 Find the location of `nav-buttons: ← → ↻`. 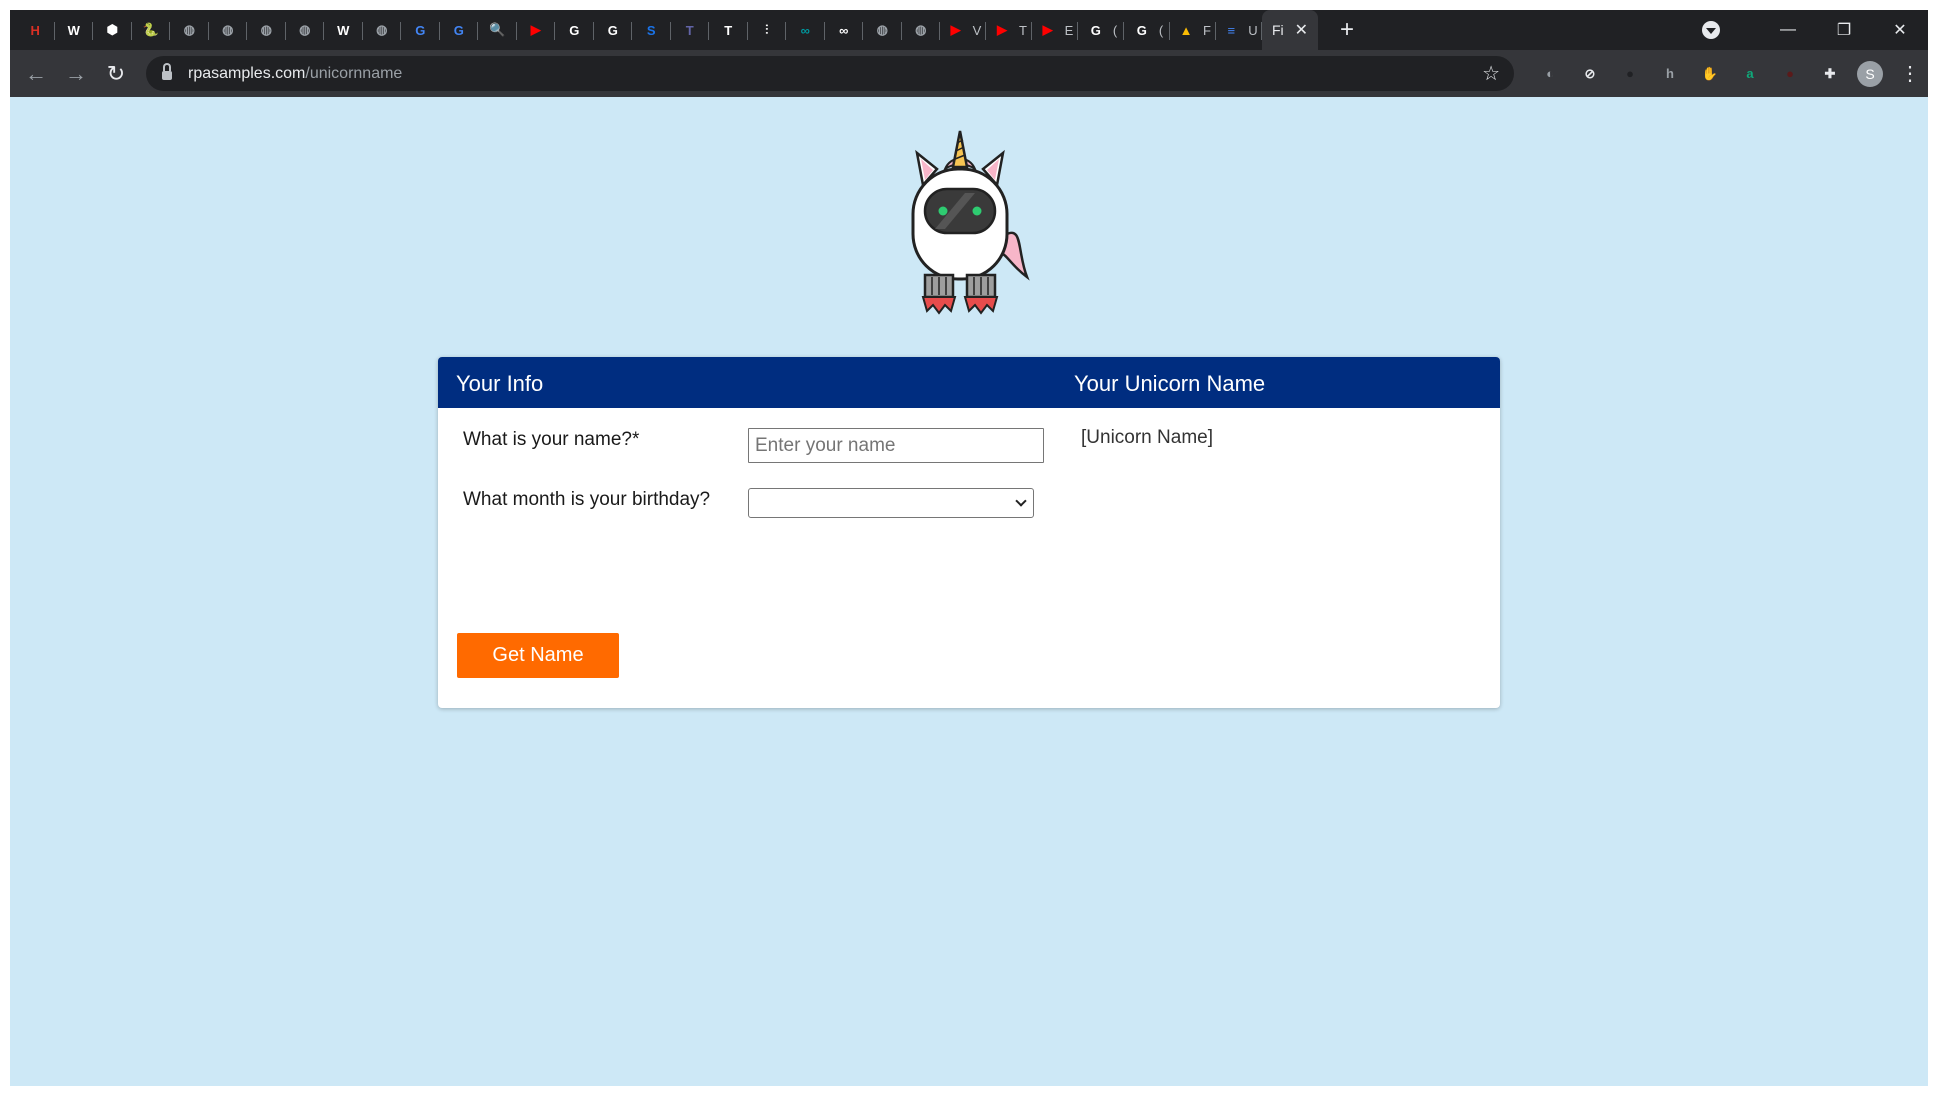

nav-buttons: ← → ↻ is located at coordinates (76, 73).